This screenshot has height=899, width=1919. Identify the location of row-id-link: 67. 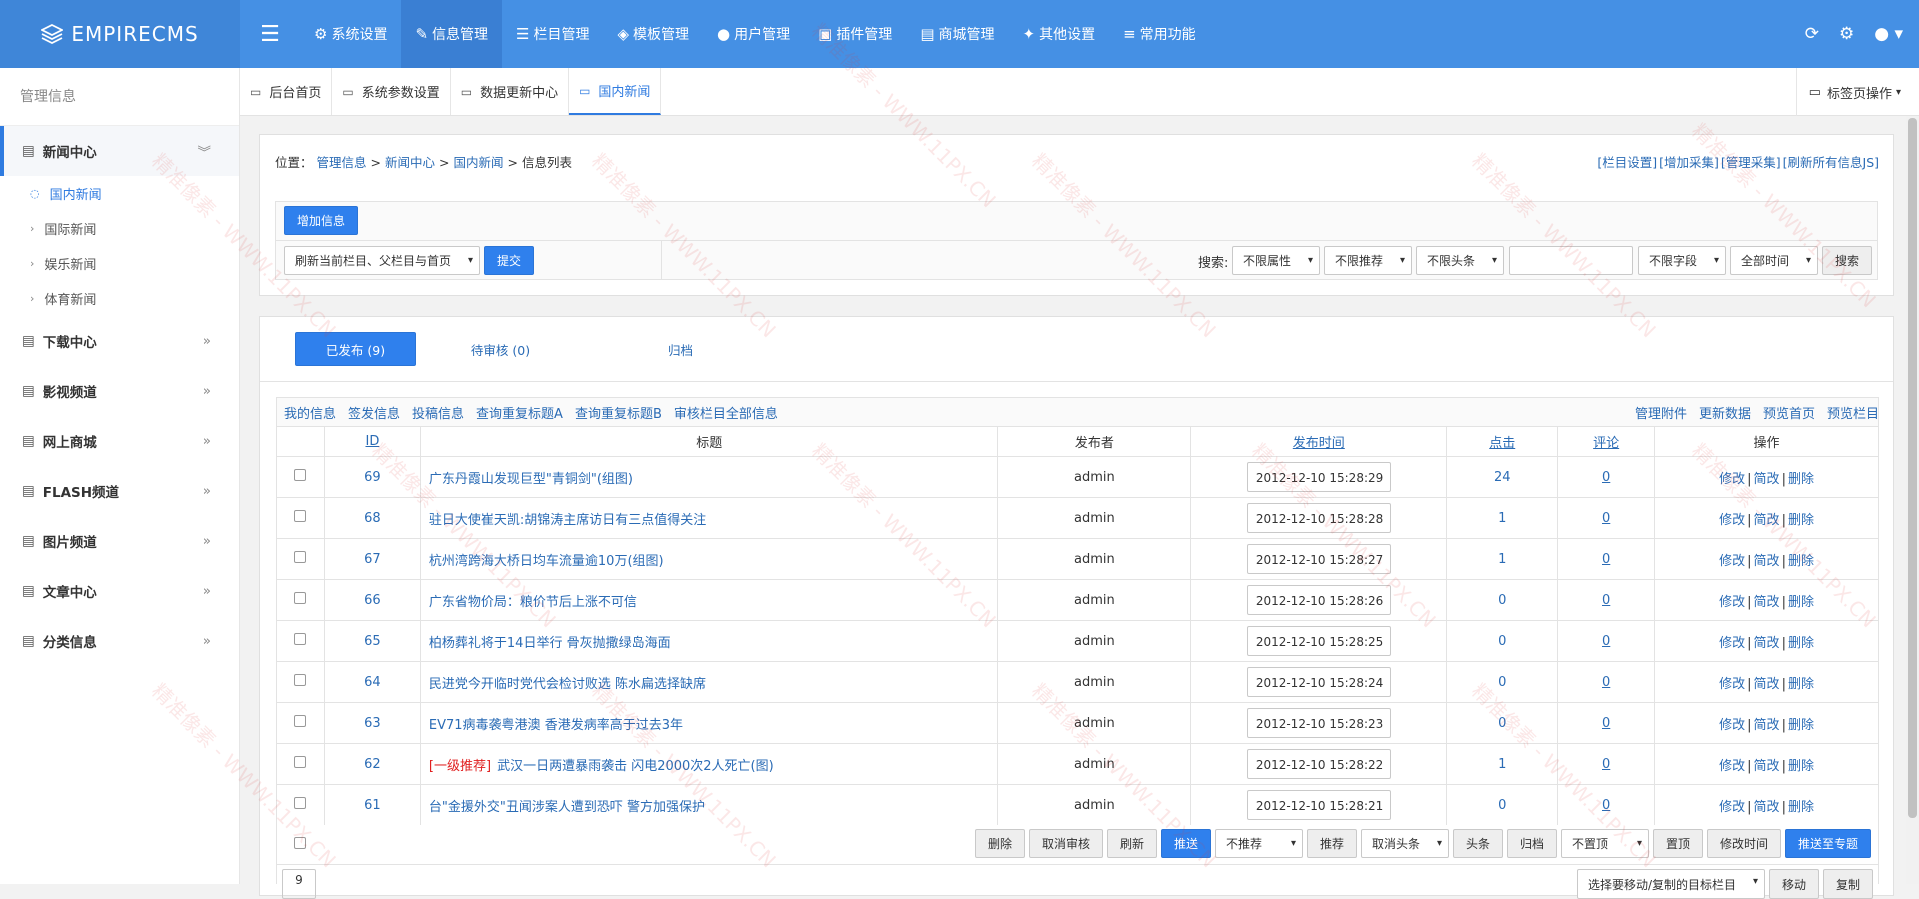
(372, 559).